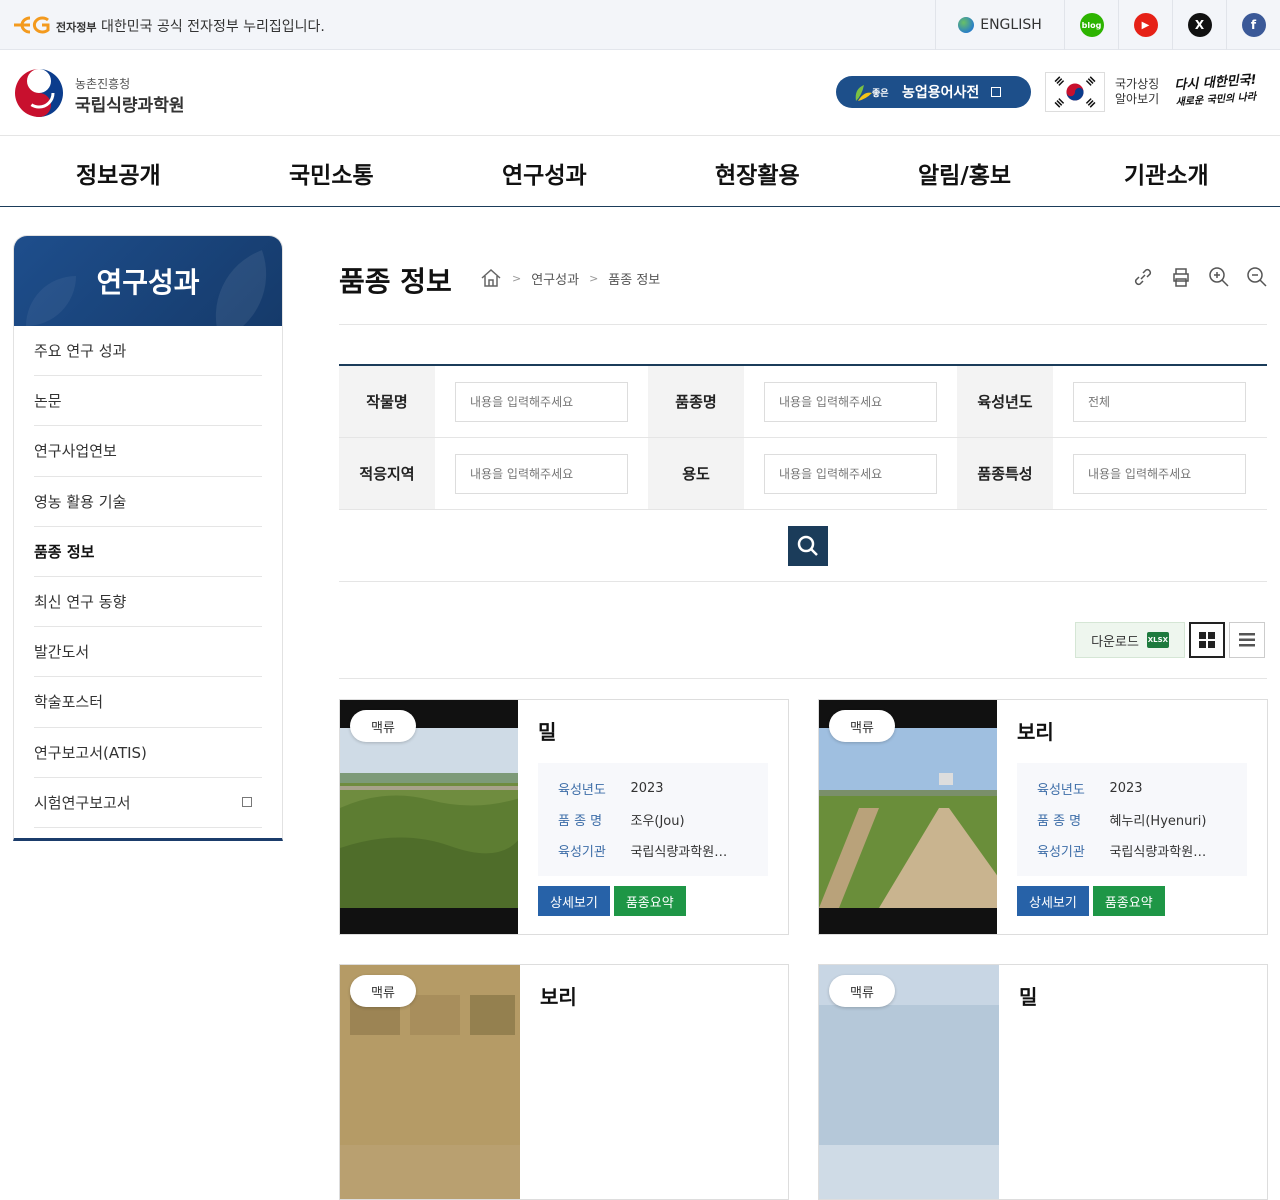  I want to click on breadcrumb-item: 연구성과, so click(555, 278).